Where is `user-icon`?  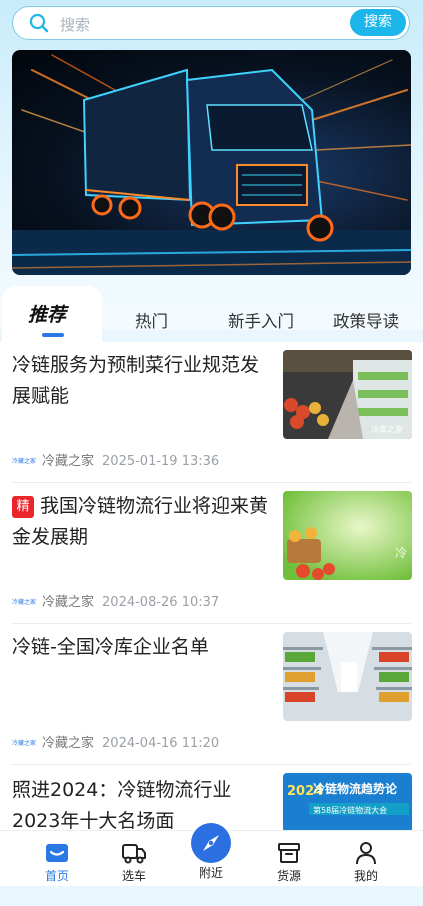 user-icon is located at coordinates (366, 853).